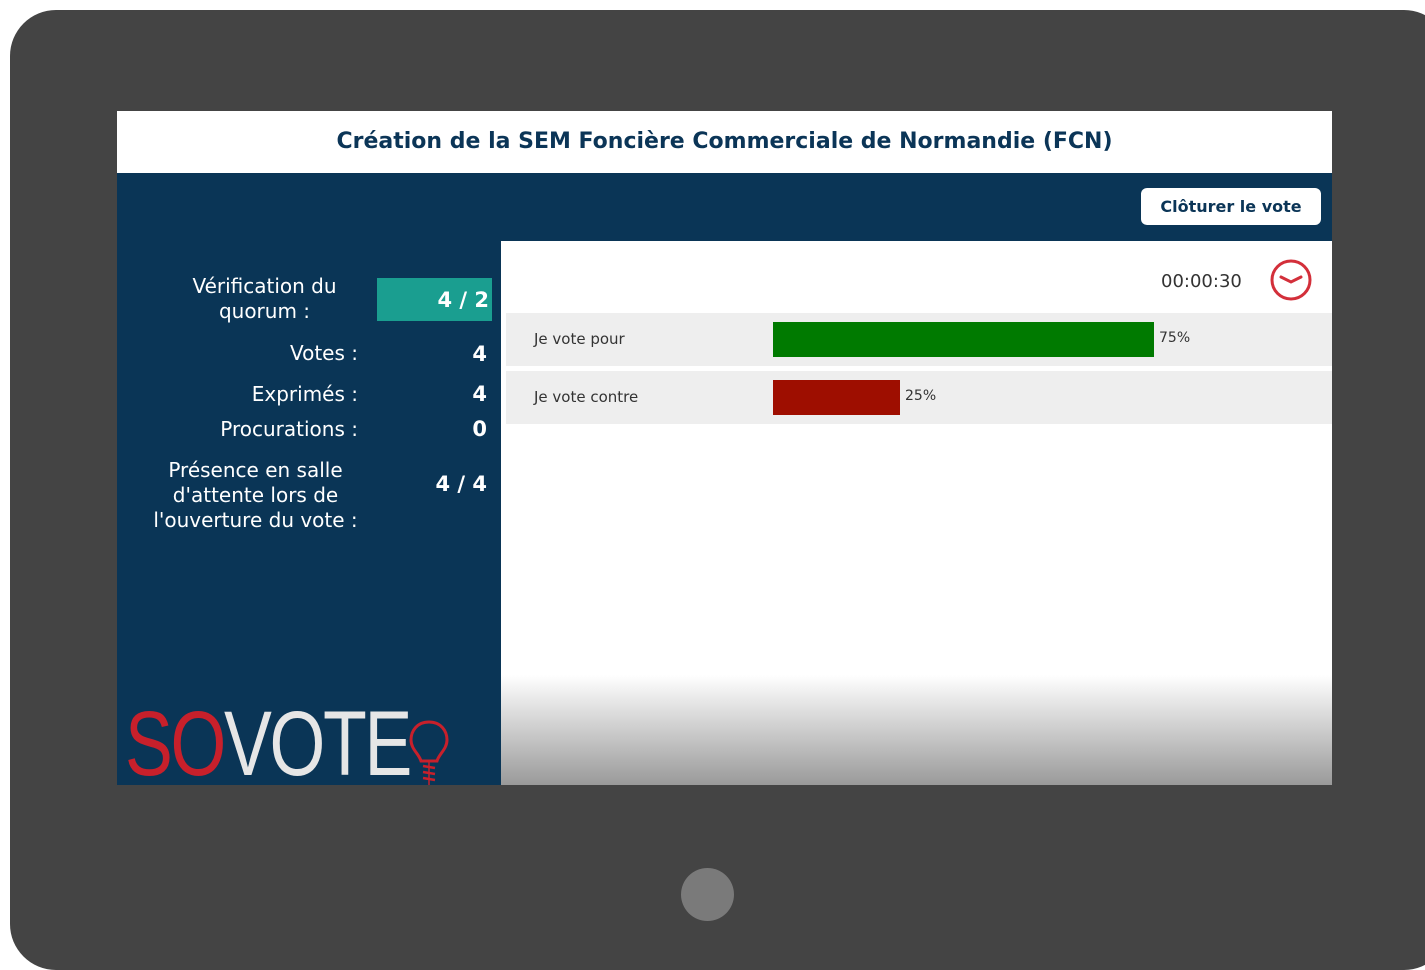 This screenshot has height=970, width=1425. I want to click on votes-value: 4, so click(479, 354).